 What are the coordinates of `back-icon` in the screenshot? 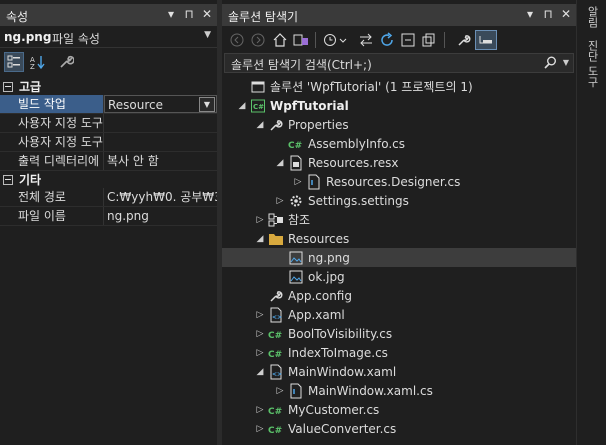 It's located at (237, 40).